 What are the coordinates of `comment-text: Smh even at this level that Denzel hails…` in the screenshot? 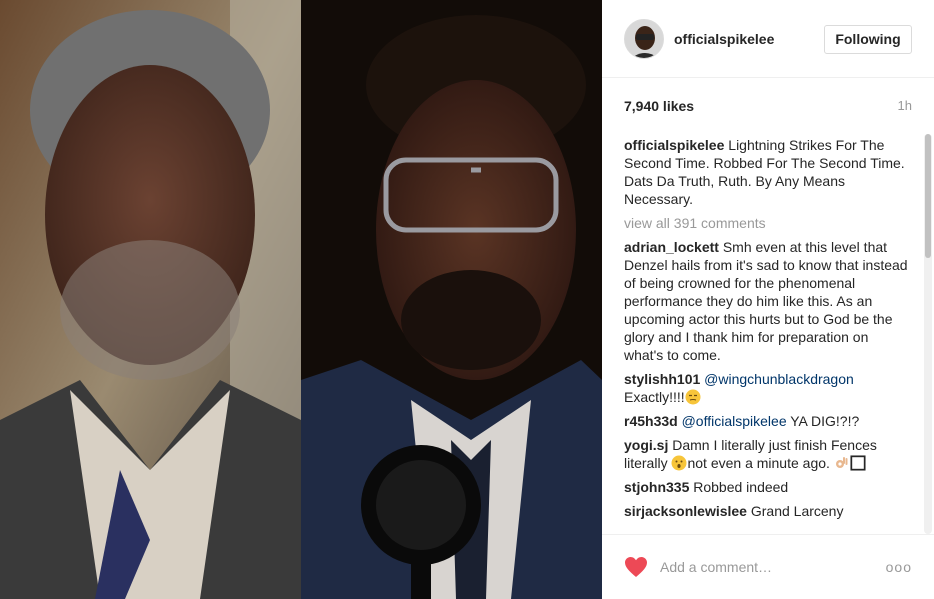 It's located at (766, 301).